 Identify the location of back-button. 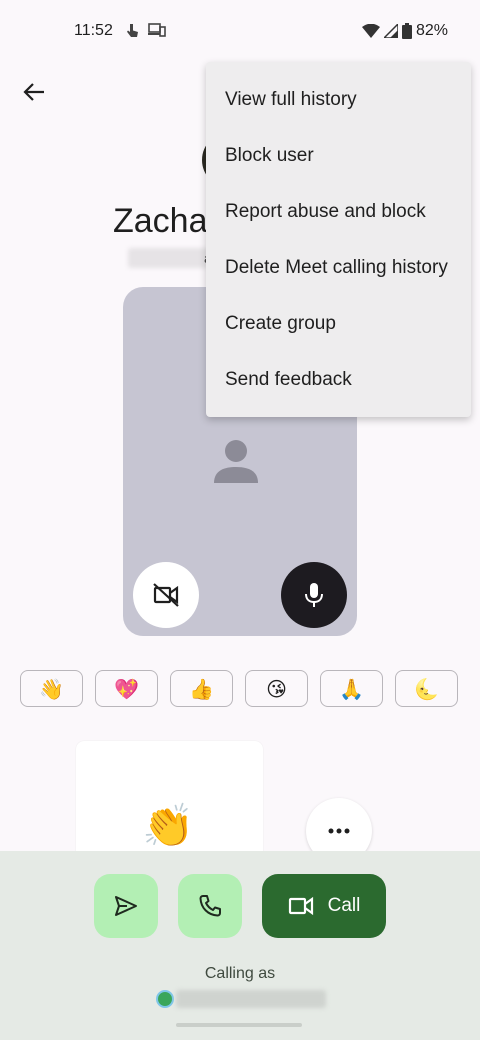
(34, 92).